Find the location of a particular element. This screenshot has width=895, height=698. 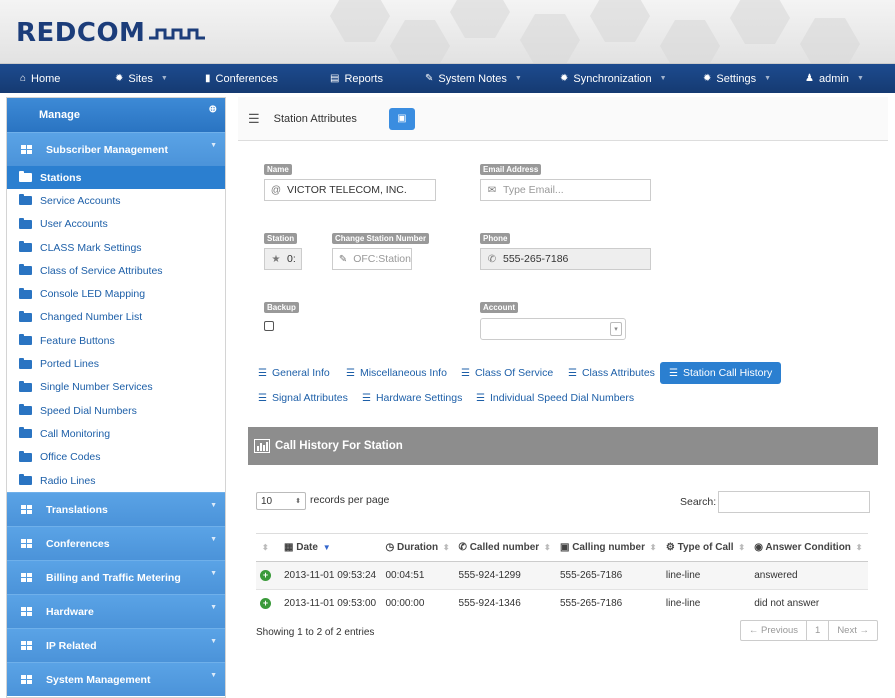

tab-station-call-history: ☰ Station Call History is located at coordinates (721, 373).